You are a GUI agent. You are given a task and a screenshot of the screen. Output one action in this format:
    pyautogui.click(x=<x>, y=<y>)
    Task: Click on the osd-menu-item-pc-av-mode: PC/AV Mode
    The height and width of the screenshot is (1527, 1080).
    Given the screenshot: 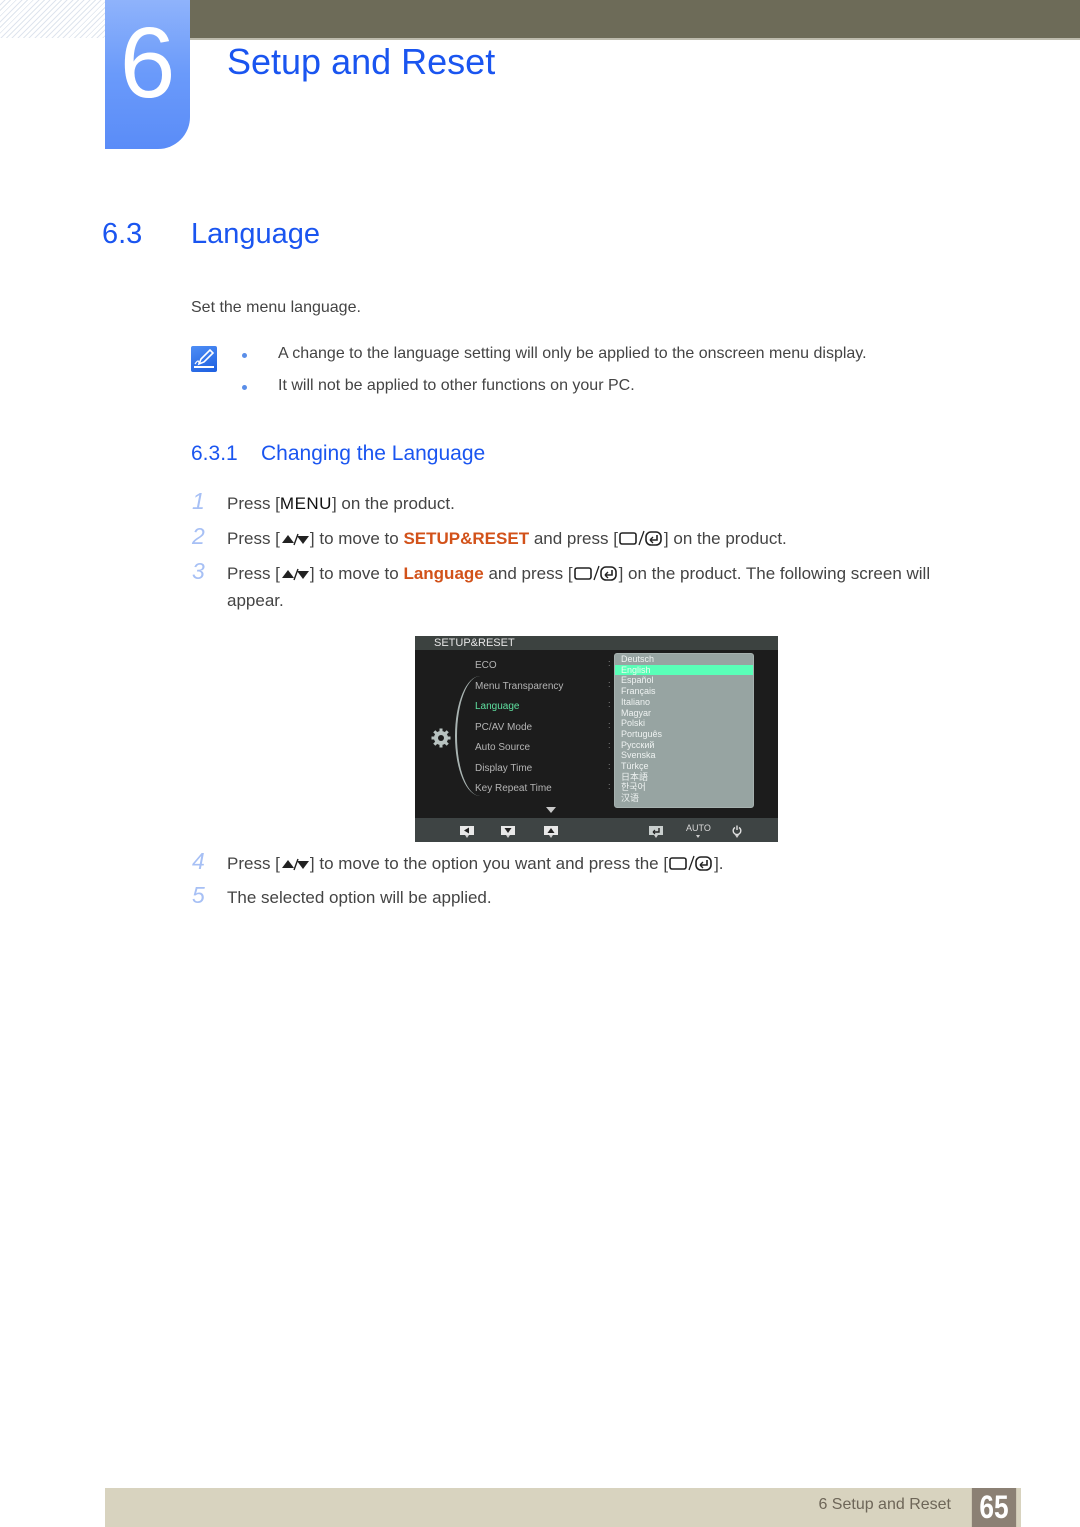 What is the action you would take?
    pyautogui.click(x=503, y=727)
    